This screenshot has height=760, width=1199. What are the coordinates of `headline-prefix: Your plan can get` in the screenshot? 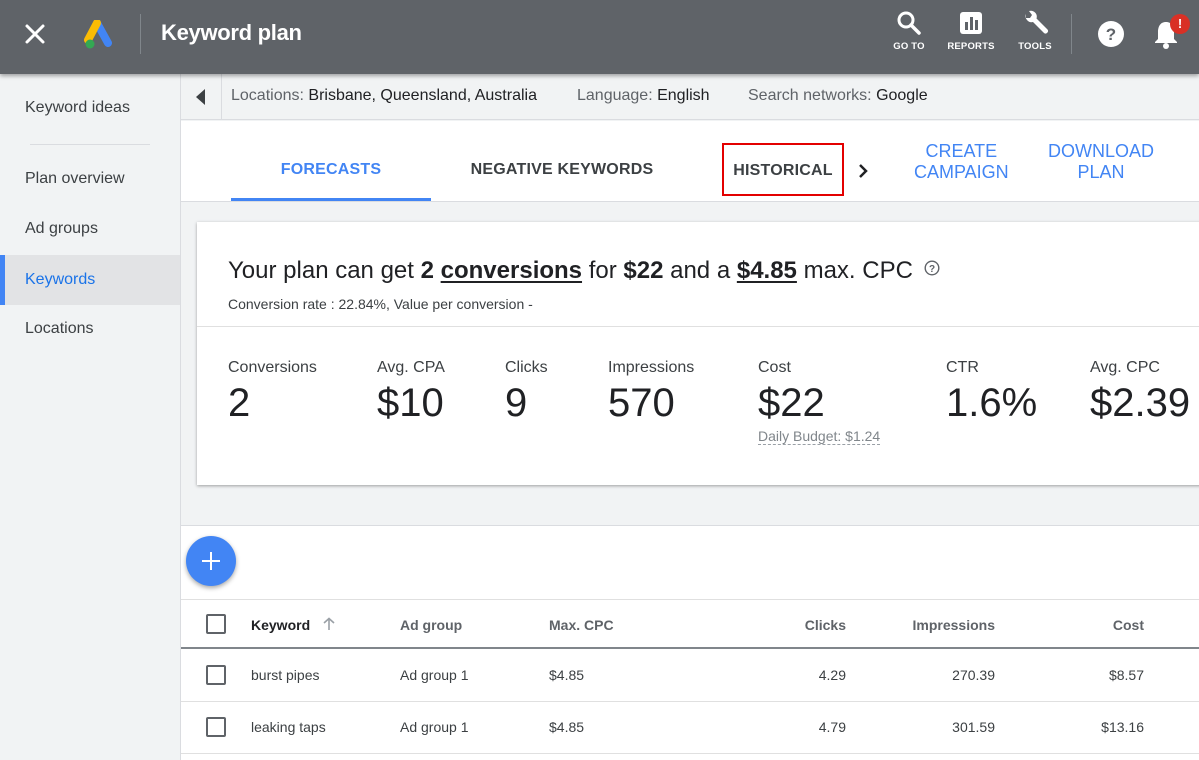 It's located at (321, 270).